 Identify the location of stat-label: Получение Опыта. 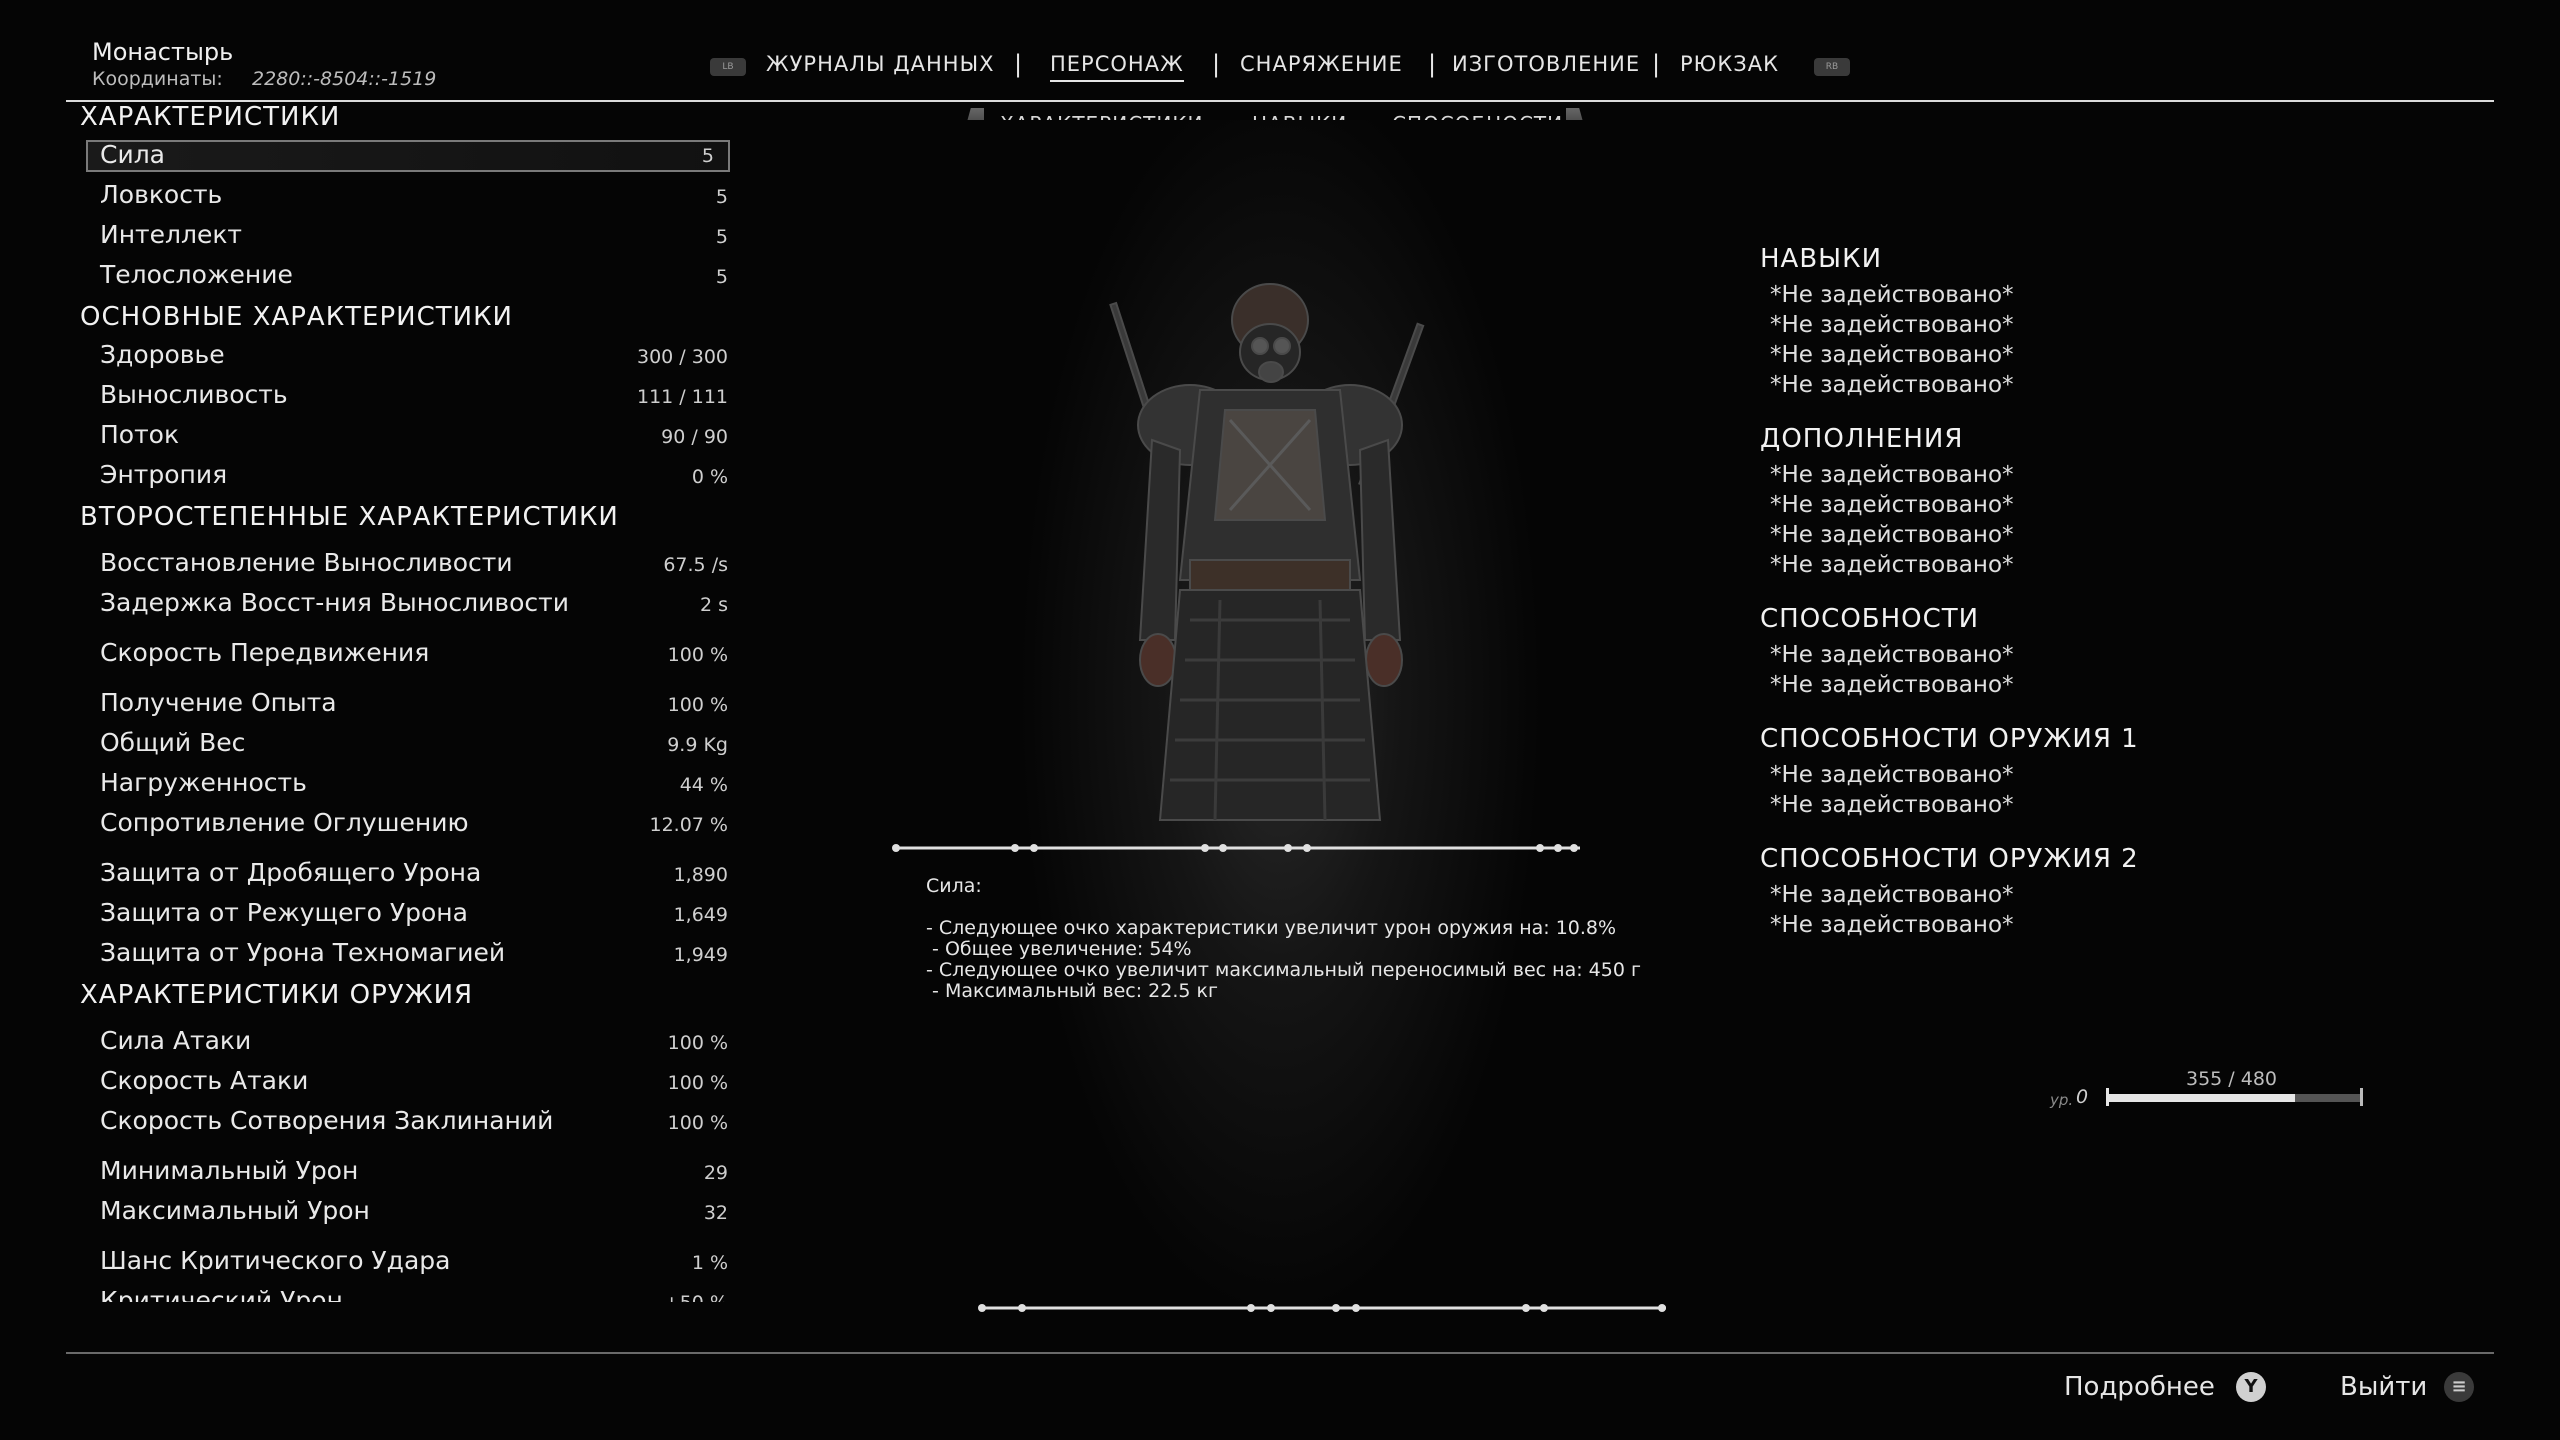
(218, 702).